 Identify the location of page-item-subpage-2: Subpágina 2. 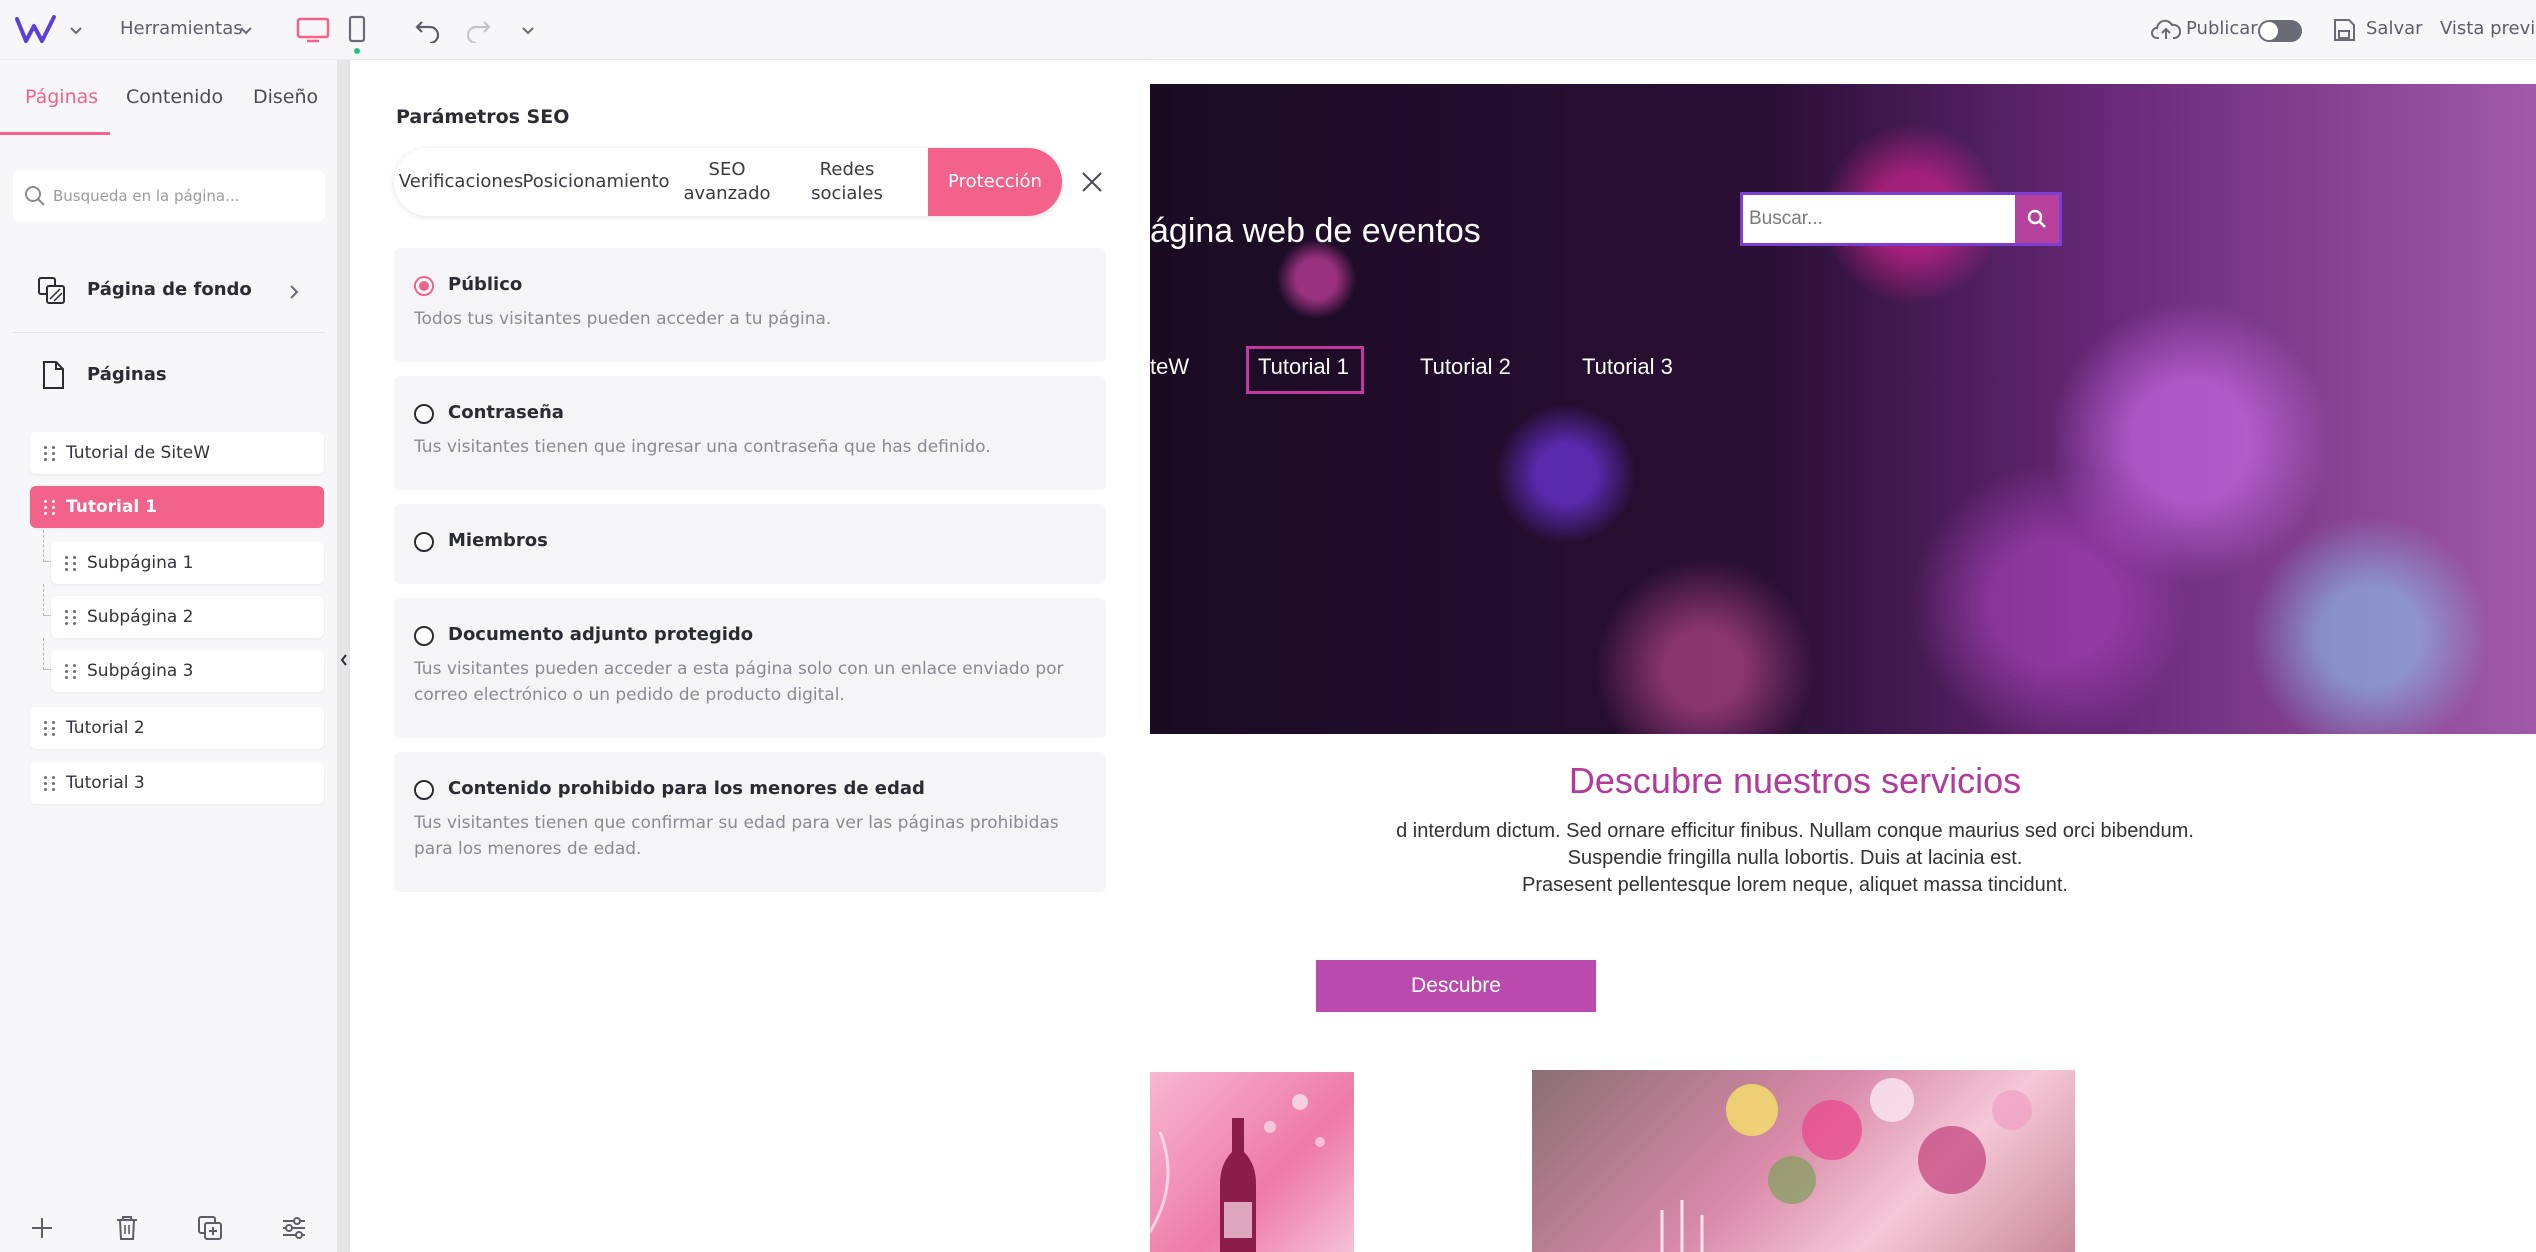
(187, 617).